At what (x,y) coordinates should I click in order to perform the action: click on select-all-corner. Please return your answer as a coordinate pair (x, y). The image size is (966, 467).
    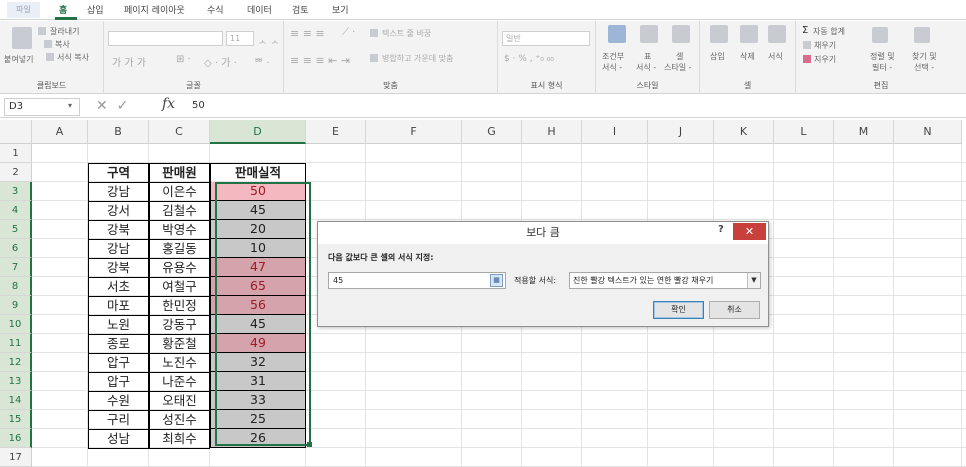
    Looking at the image, I should click on (16, 132).